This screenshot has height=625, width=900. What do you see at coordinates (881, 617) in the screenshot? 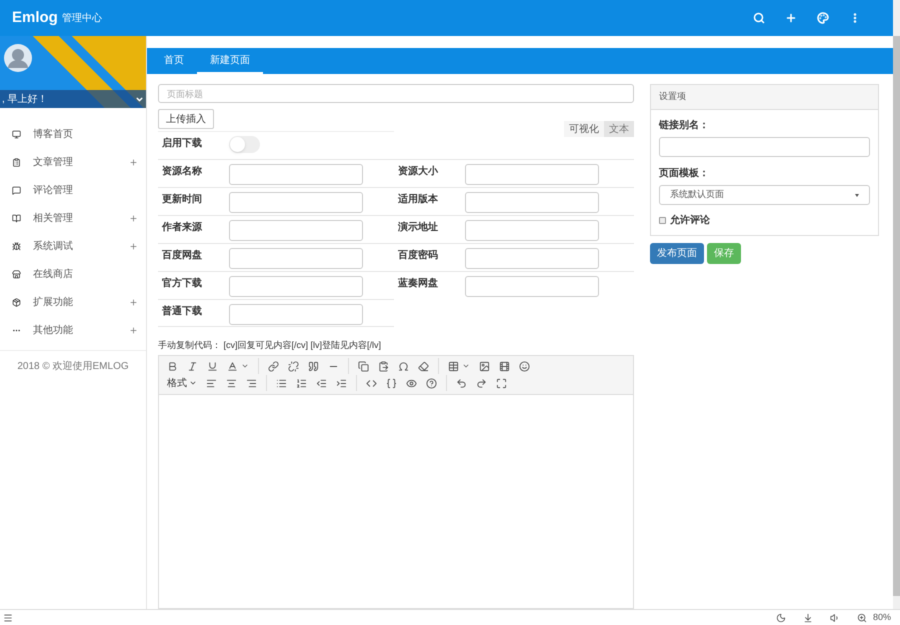
I see `zoom-level: 80%` at bounding box center [881, 617].